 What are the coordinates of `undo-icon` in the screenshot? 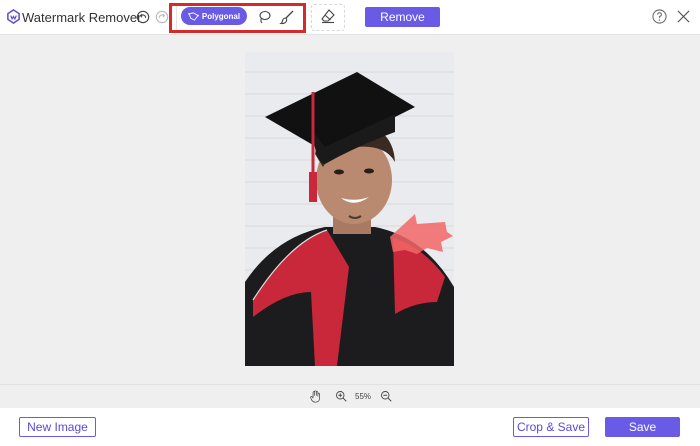 It's located at (143, 17).